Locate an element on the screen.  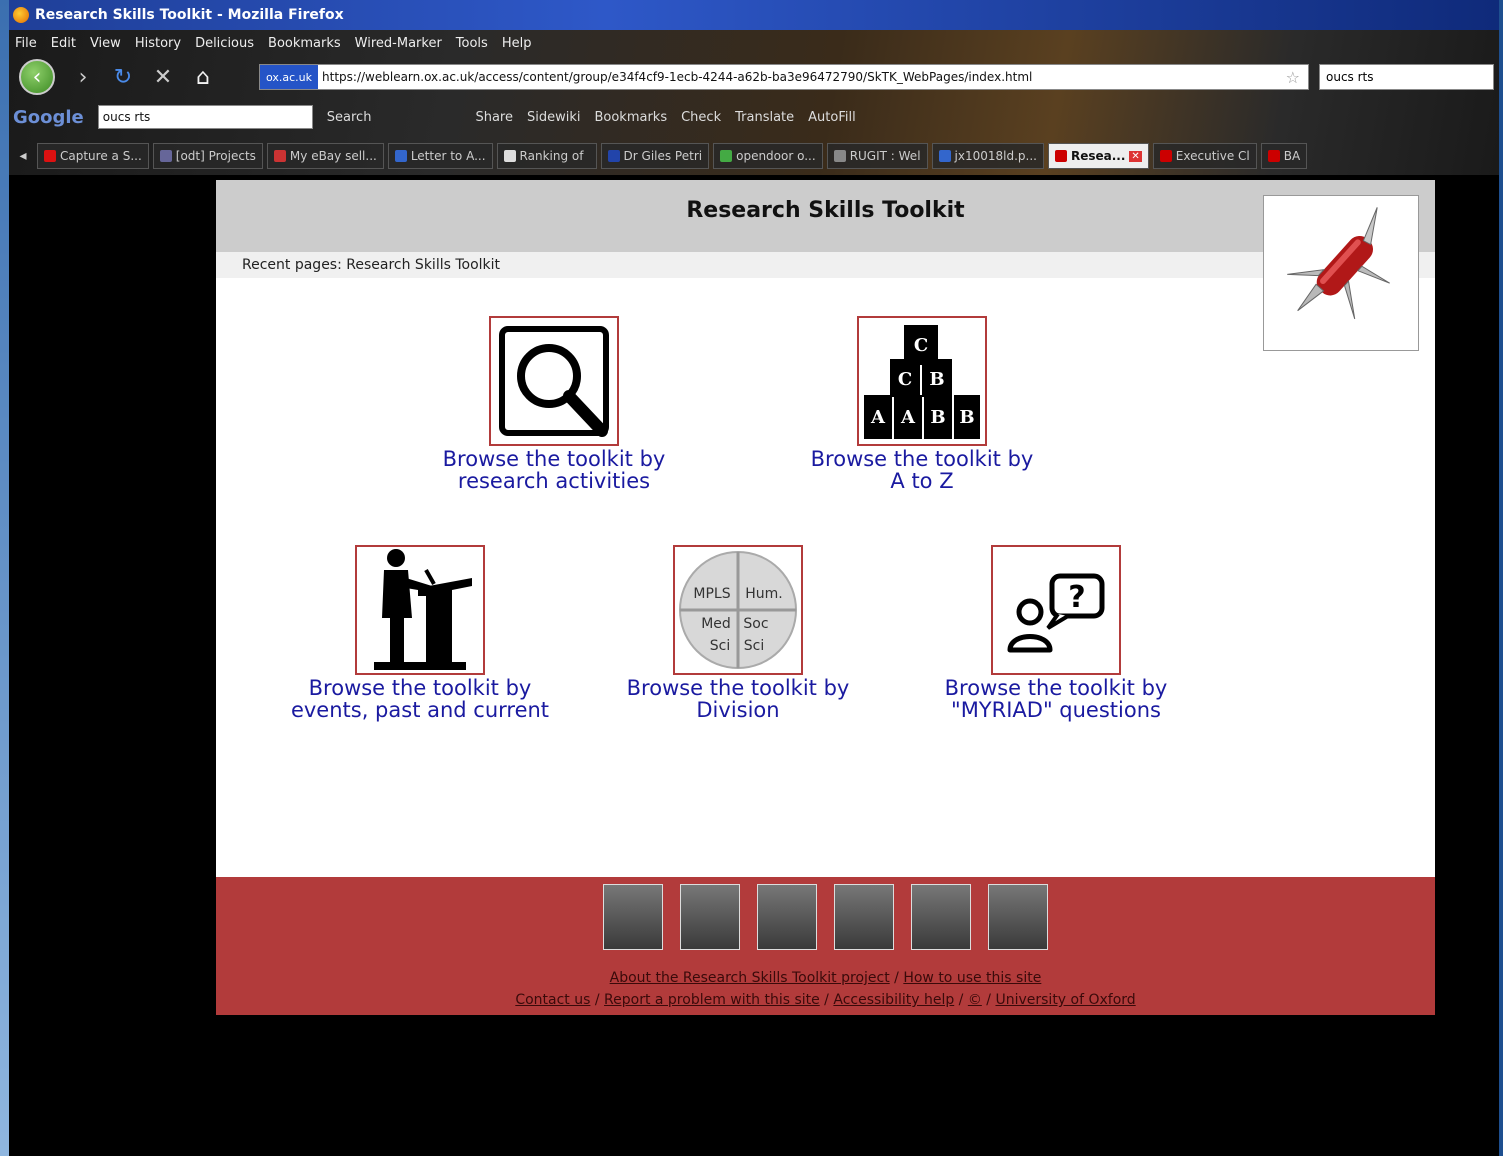
tile-label-line2: events, past and current is located at coordinates (420, 710).